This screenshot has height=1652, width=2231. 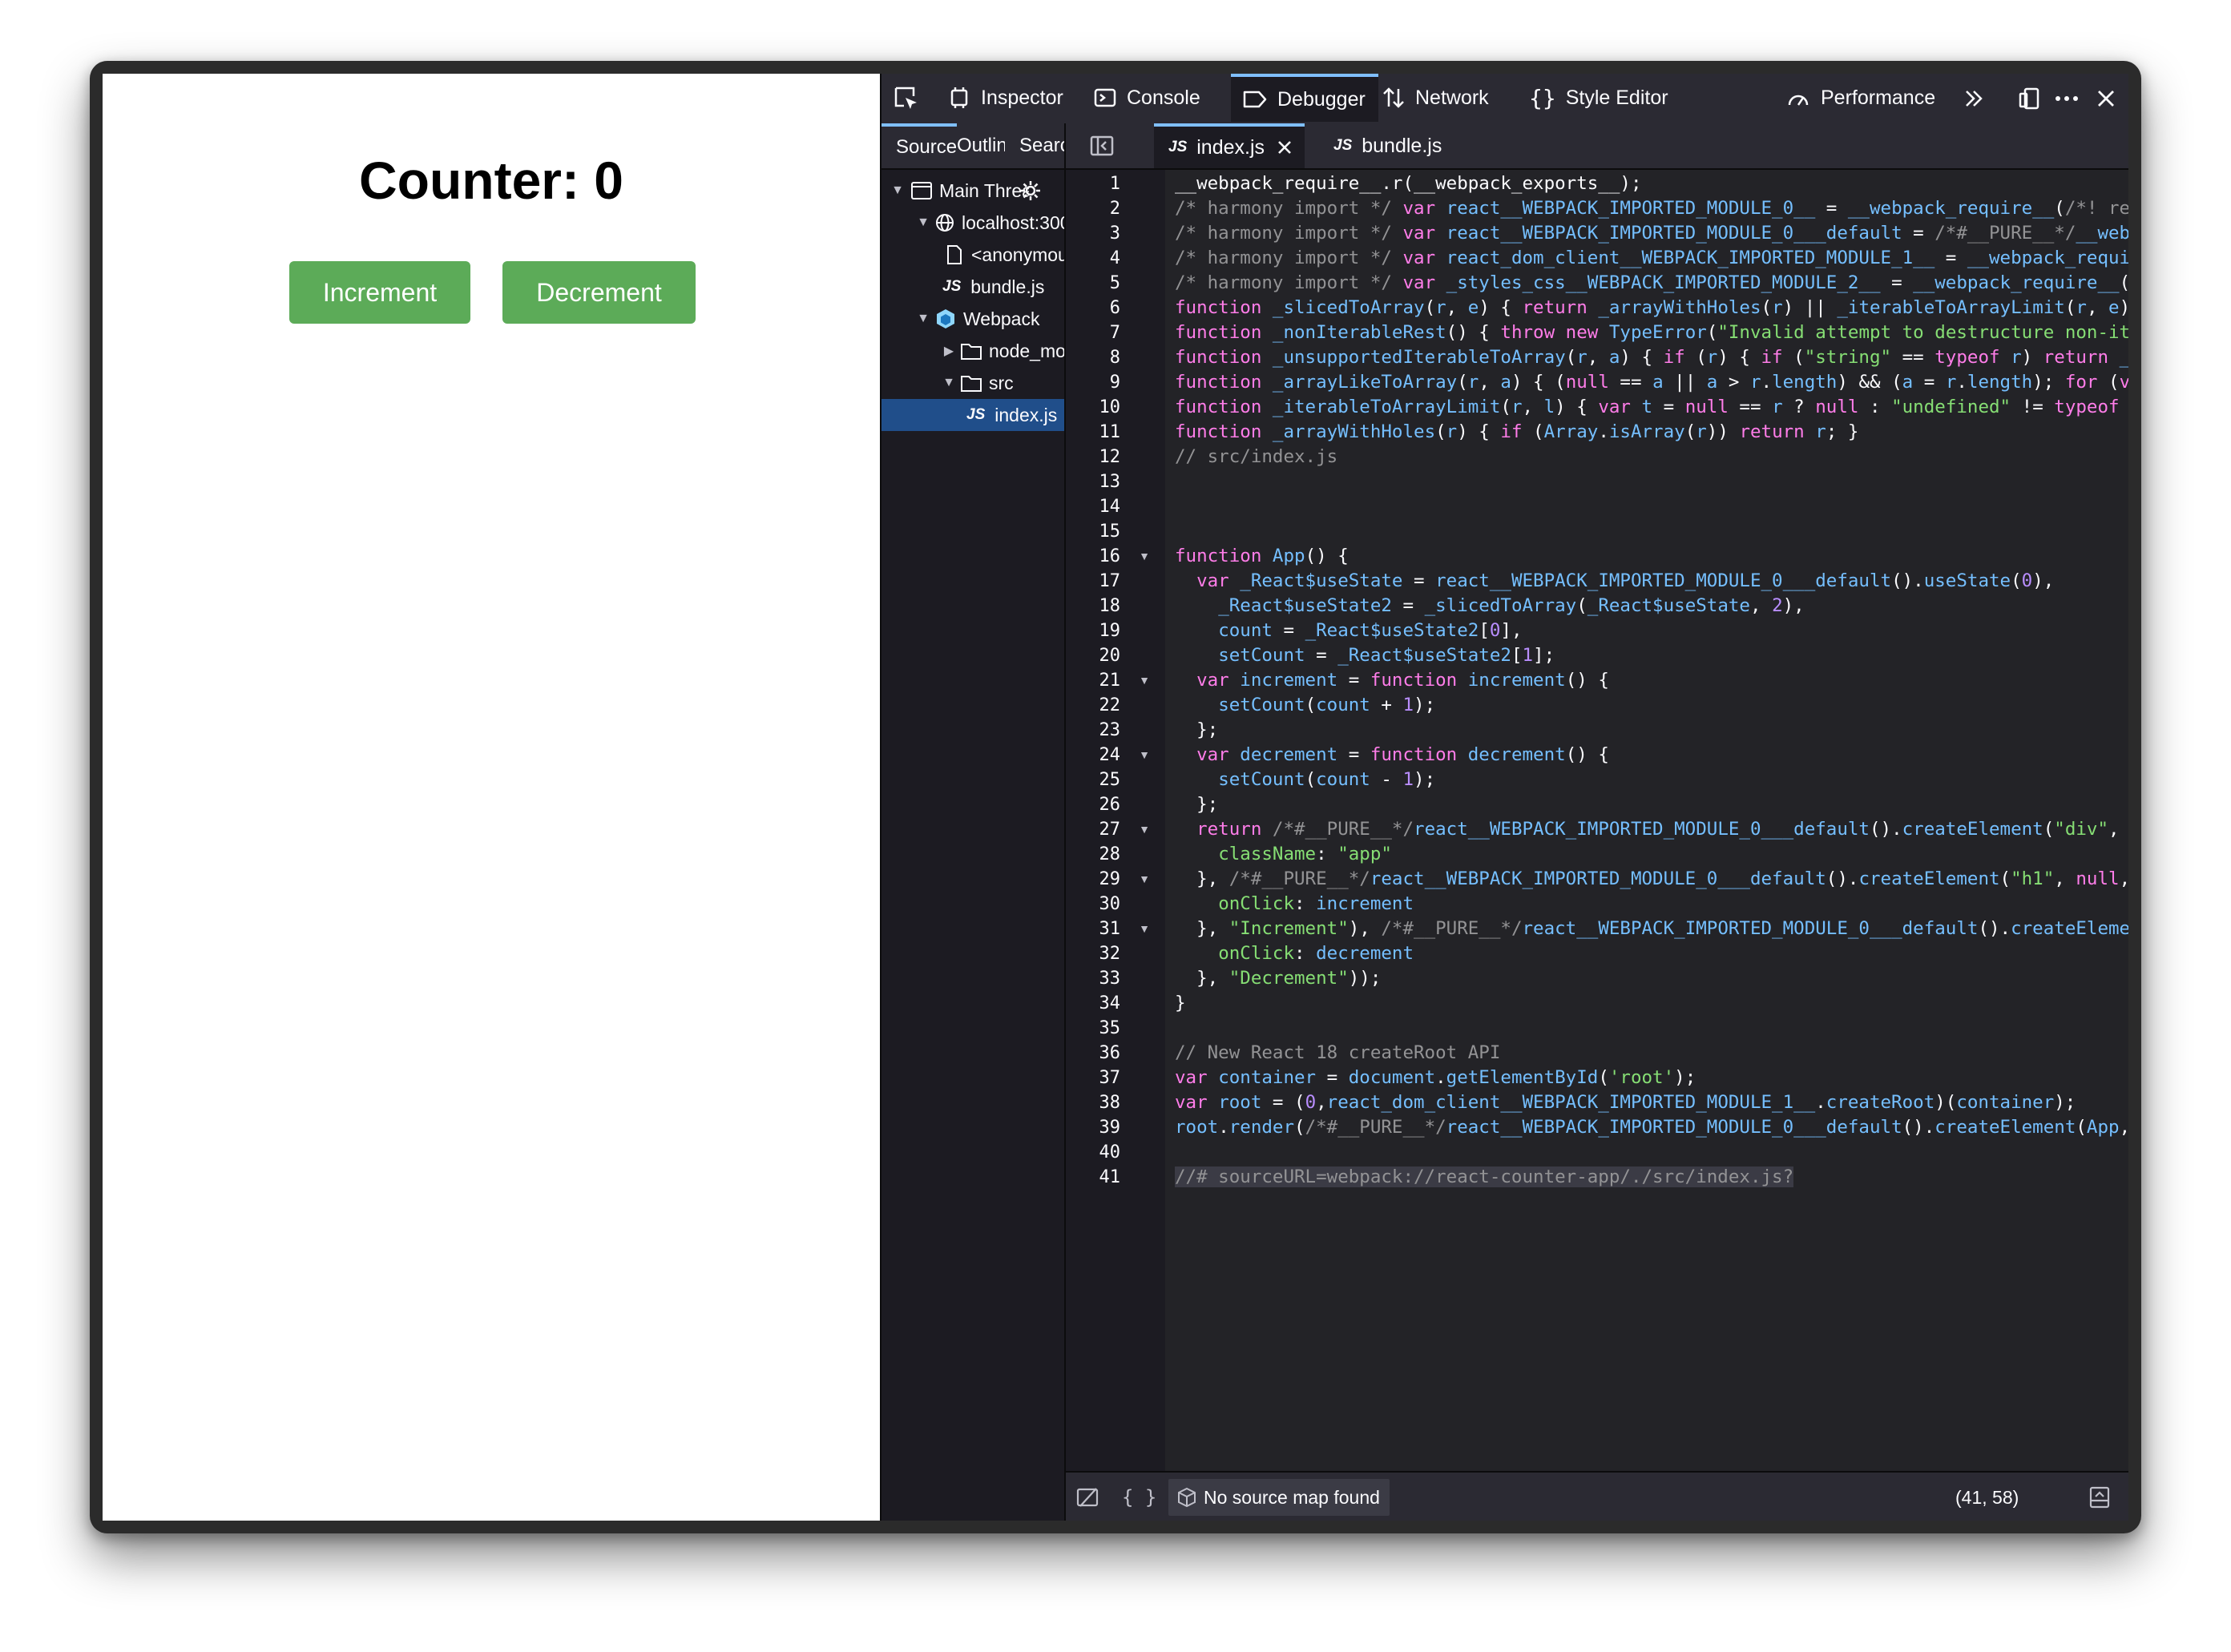 I want to click on line-number: 30, so click(x=1093, y=905).